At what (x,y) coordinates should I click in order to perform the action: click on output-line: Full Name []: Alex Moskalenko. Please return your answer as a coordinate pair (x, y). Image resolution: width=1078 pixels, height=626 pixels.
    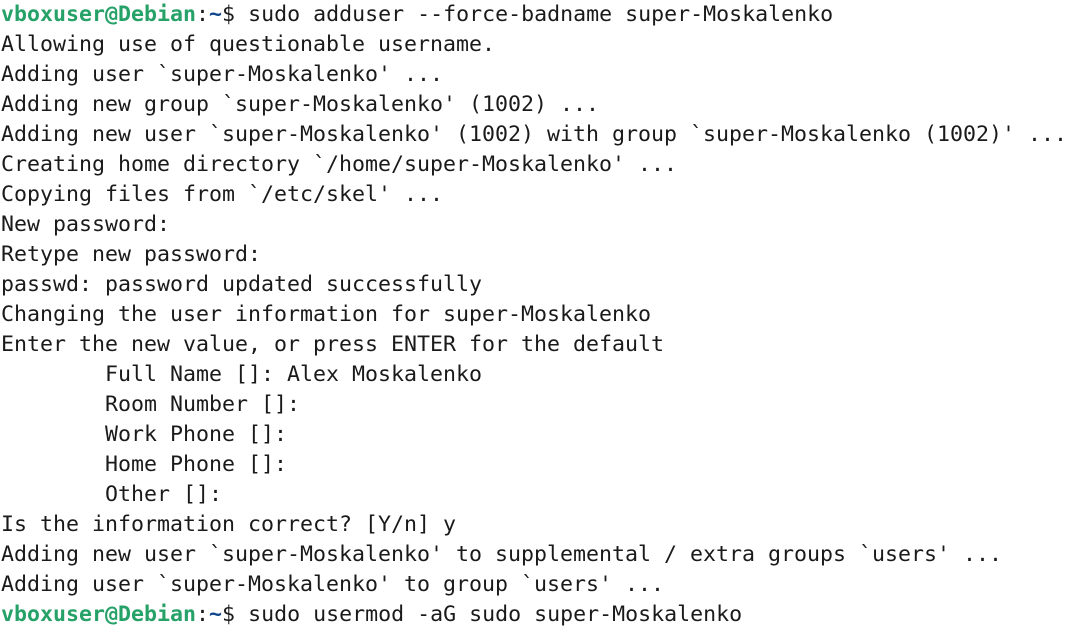
    Looking at the image, I should click on (242, 374).